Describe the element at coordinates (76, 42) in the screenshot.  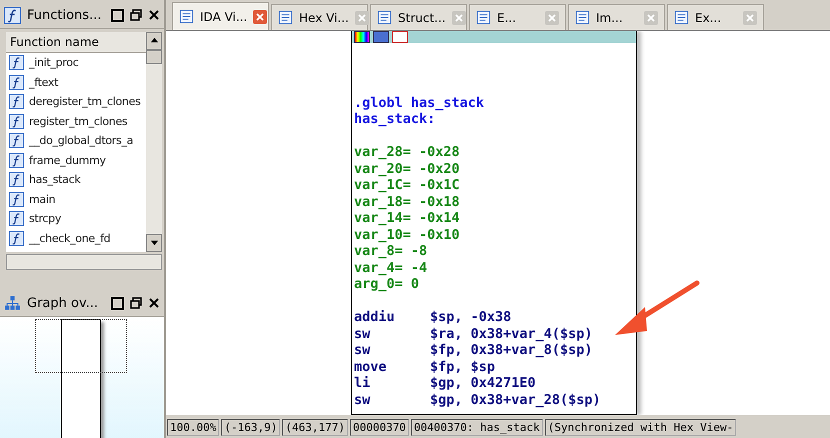
I see `column-header: Function name` at that location.